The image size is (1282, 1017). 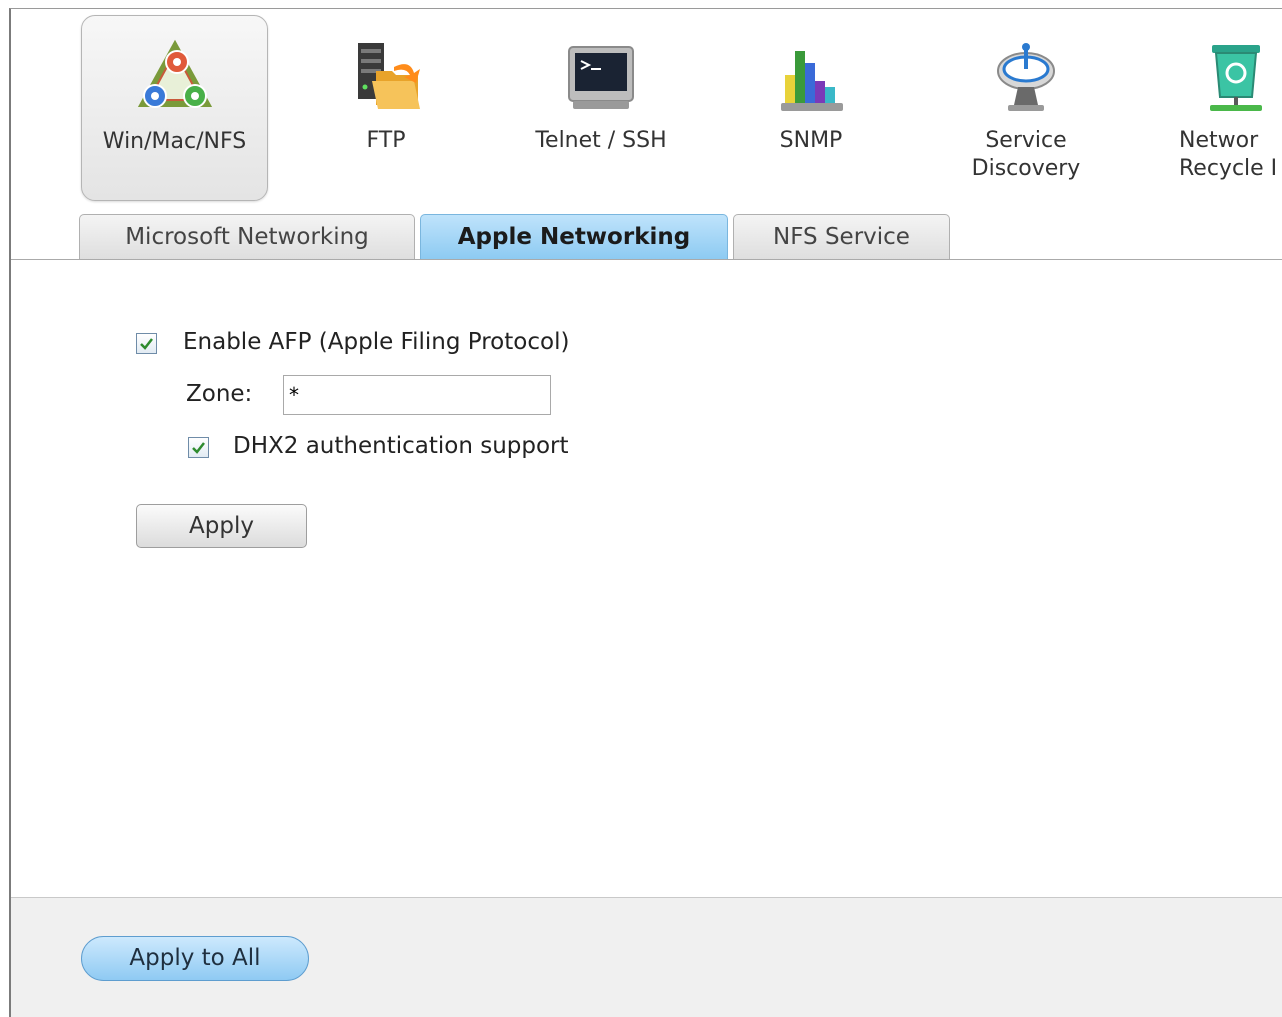 What do you see at coordinates (601, 140) in the screenshot?
I see `service-label: Telnet / SSH` at bounding box center [601, 140].